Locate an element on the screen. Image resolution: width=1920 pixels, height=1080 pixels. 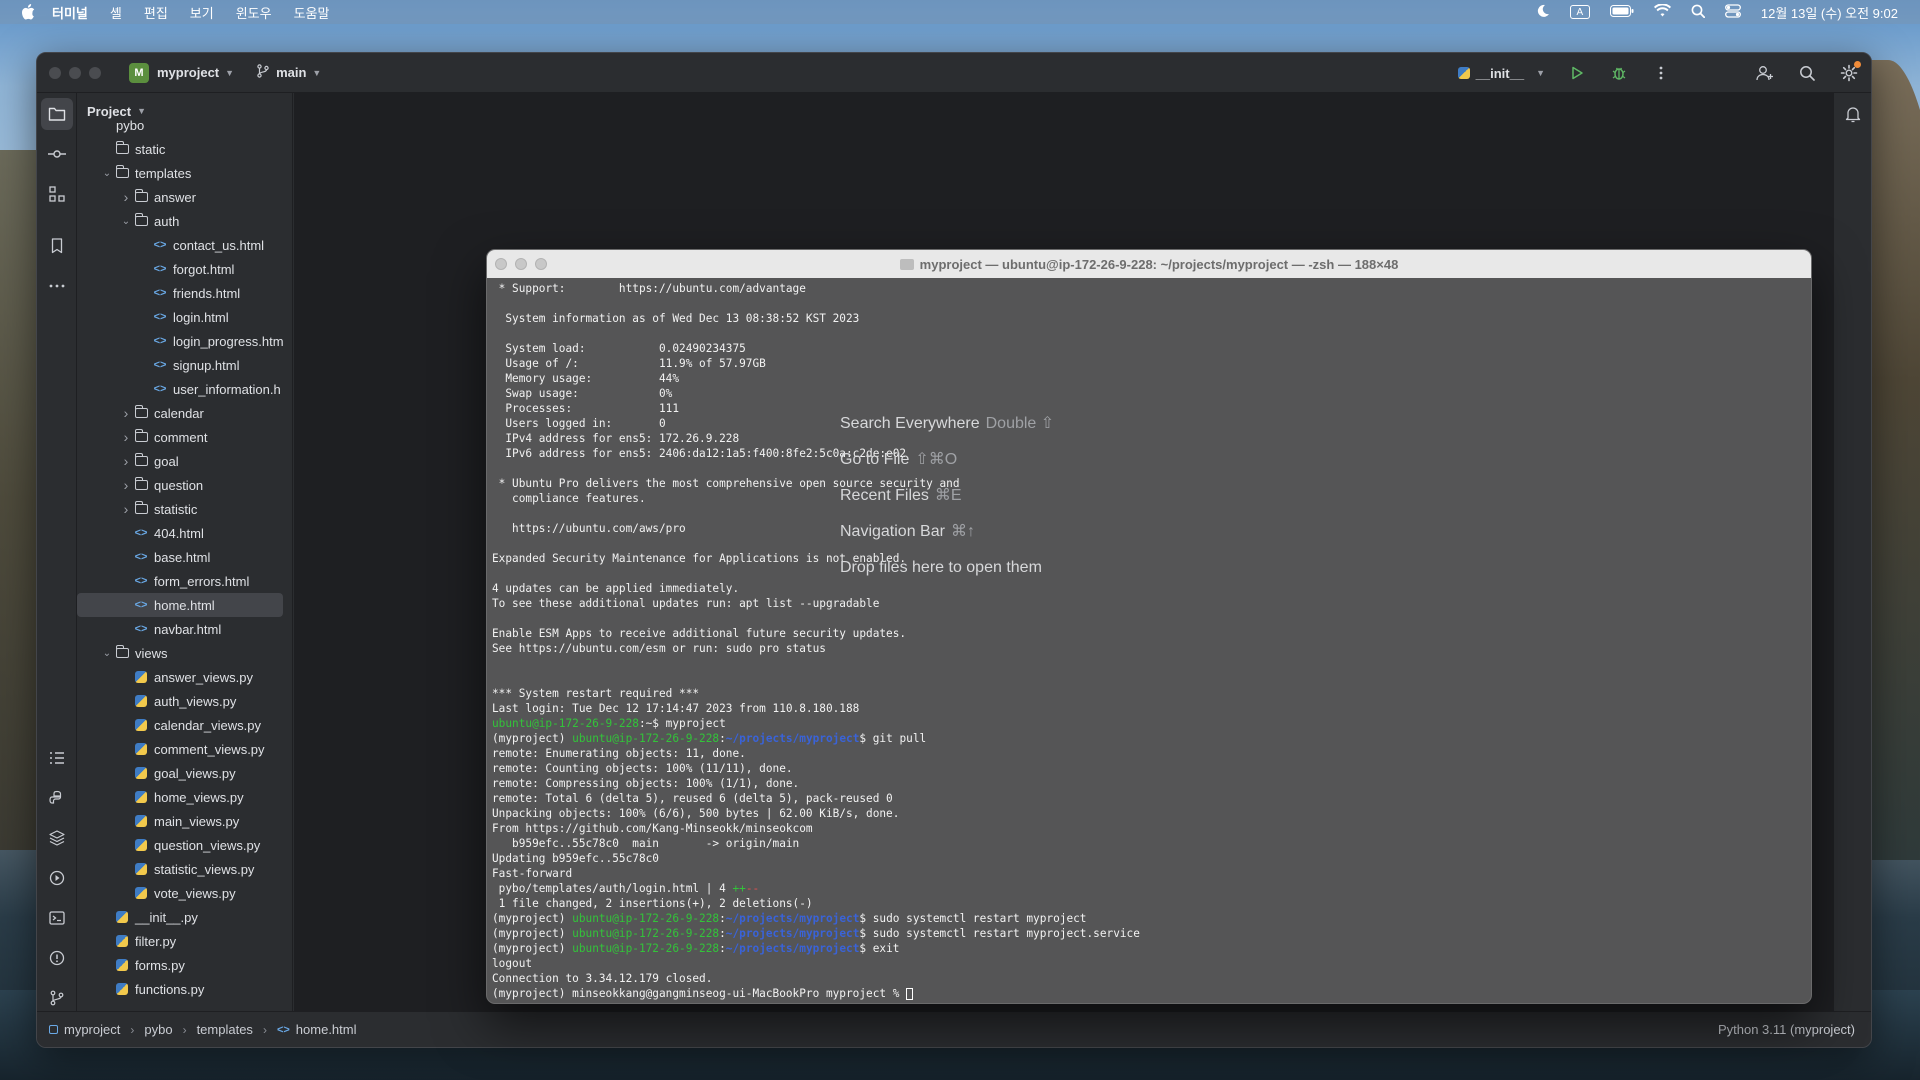
problems-icon is located at coordinates (57, 958).